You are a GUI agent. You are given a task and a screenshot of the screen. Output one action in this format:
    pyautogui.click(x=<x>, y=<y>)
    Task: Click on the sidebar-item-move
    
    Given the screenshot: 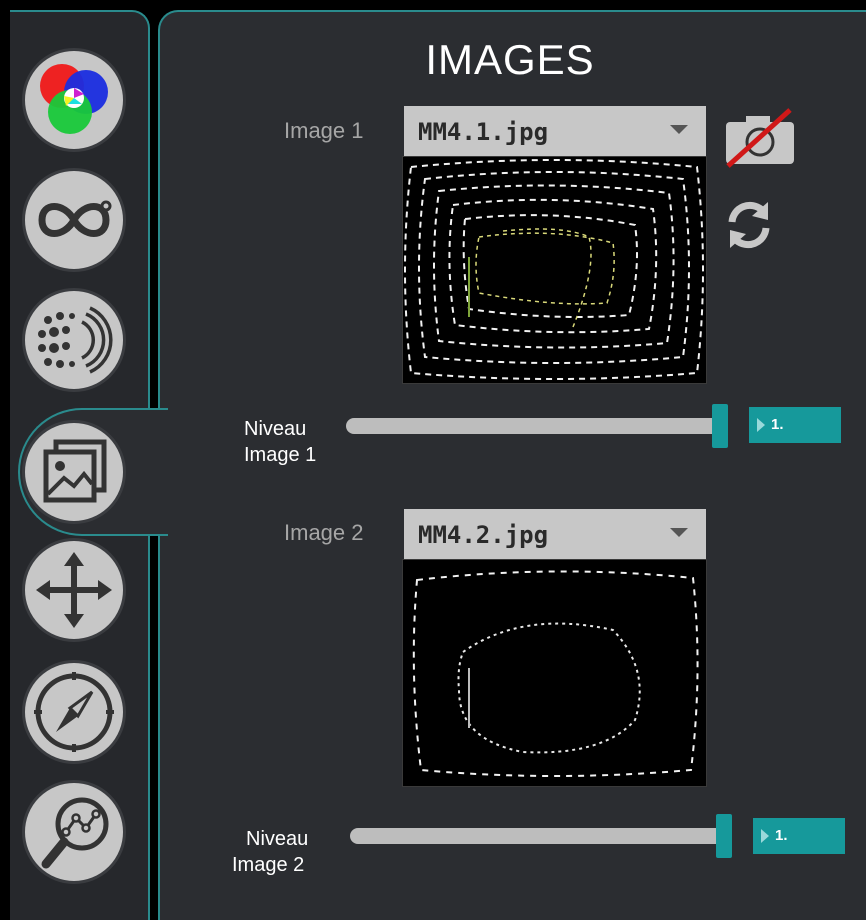 What is the action you would take?
    pyautogui.click(x=74, y=590)
    